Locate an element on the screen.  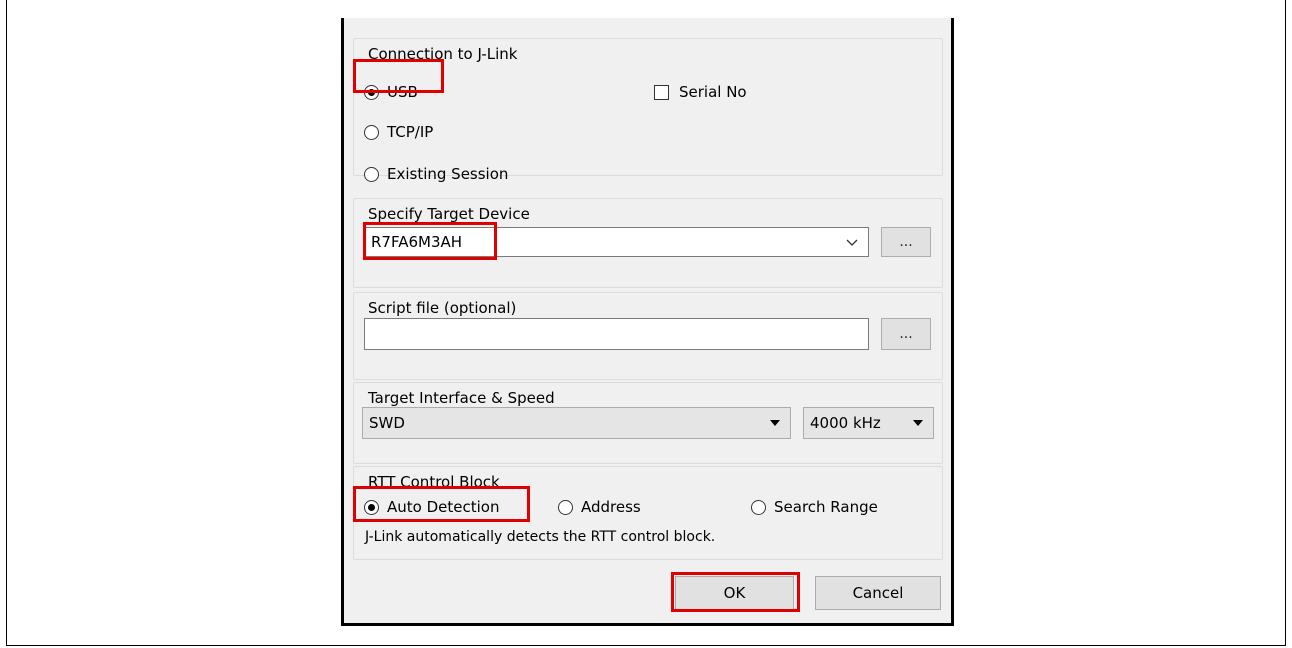
auto-detection-radio-indicator is located at coordinates (371, 507).